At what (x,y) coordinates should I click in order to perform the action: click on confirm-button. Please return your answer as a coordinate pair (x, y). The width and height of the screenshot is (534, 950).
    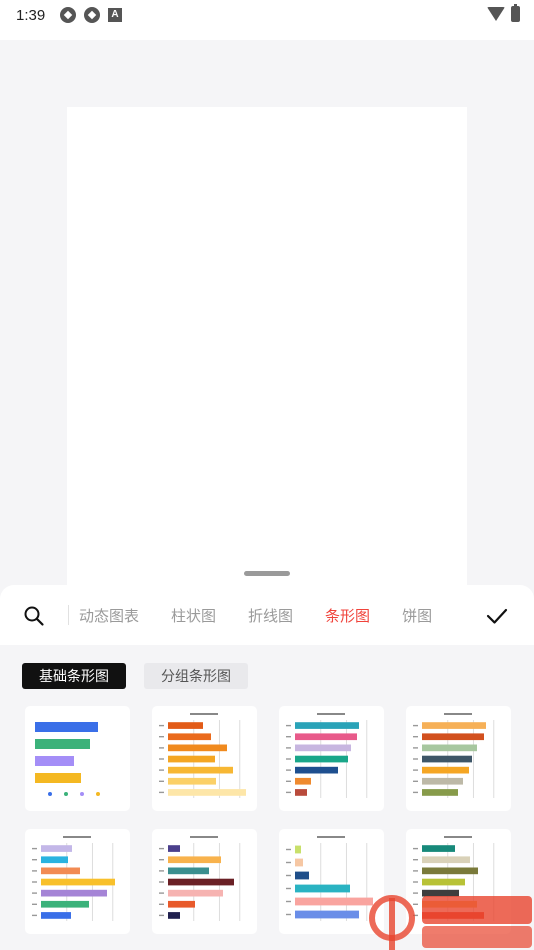
    Looking at the image, I should click on (497, 616).